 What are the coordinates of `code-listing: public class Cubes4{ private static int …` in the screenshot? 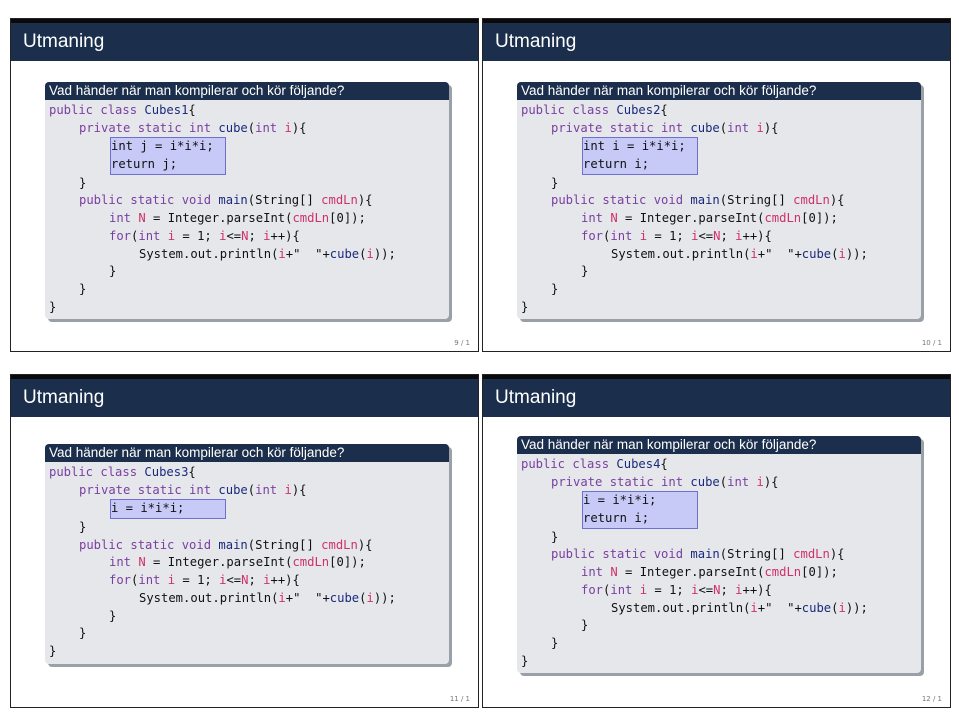 It's located at (719, 563).